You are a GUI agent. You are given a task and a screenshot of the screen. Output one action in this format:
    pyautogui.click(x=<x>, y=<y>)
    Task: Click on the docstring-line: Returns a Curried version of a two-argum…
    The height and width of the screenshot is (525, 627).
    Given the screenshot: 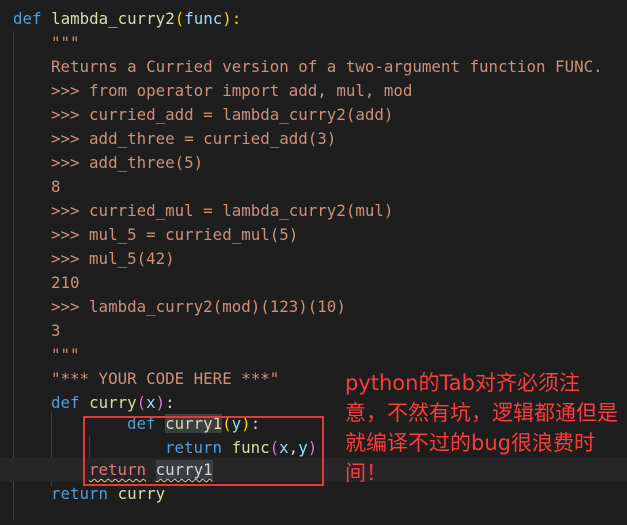 What is the action you would take?
    pyautogui.click(x=327, y=66)
    